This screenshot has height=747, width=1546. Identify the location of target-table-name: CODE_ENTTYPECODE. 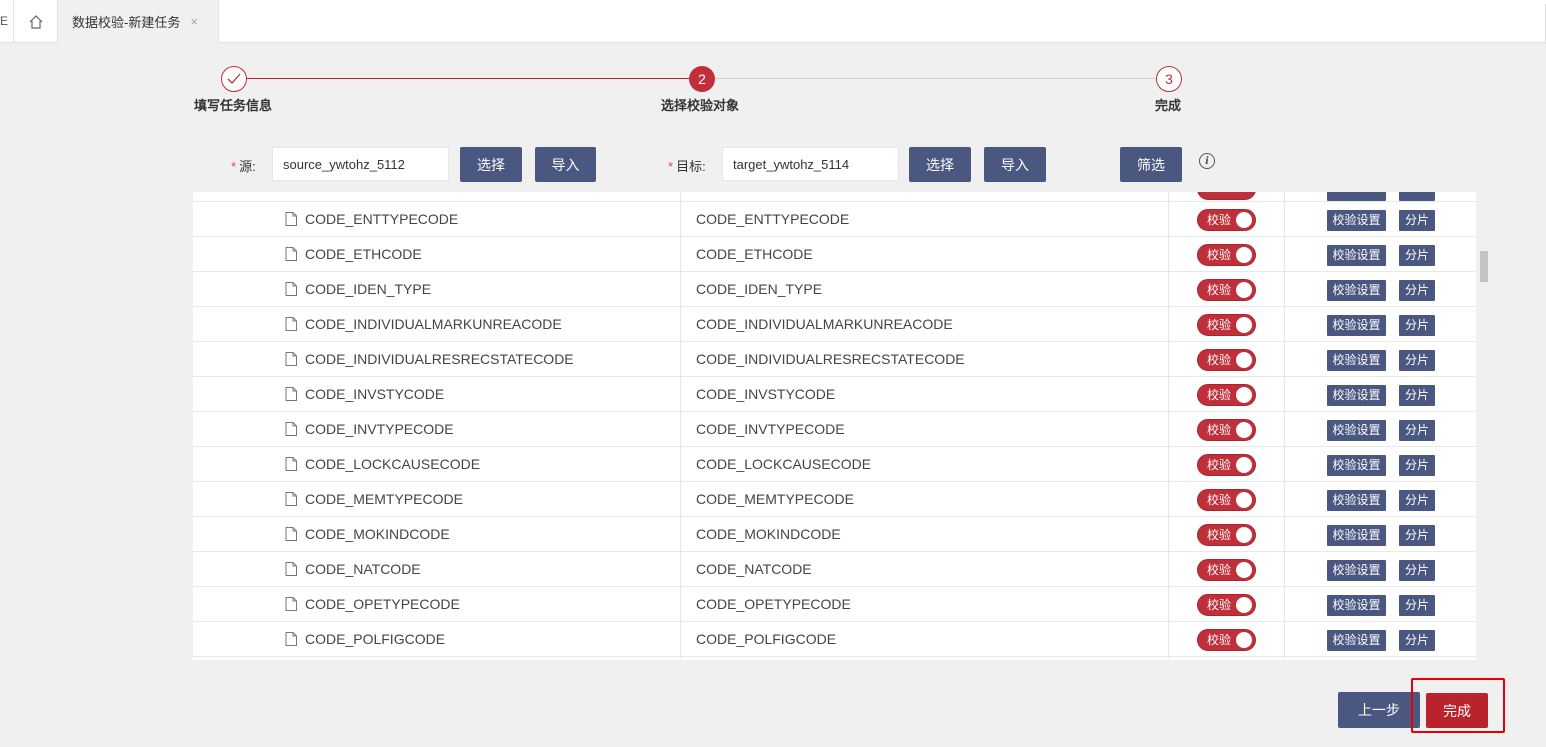
(773, 219).